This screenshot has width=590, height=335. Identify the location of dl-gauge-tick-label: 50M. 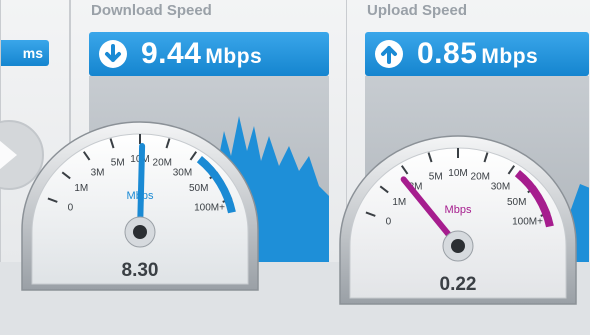
(198, 188).